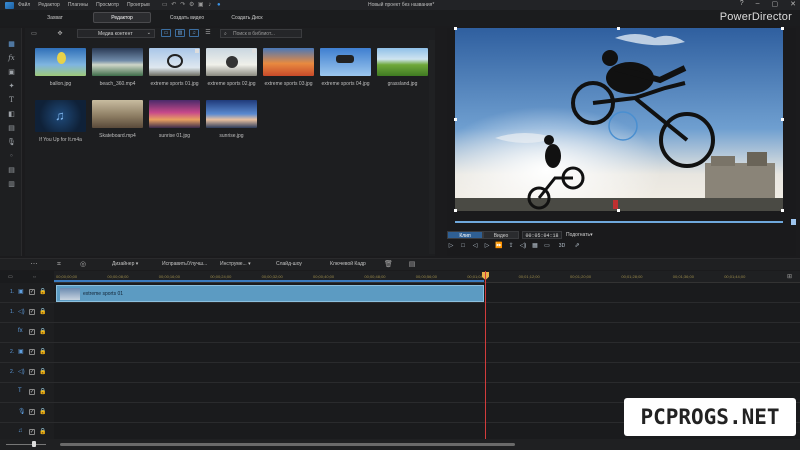  Describe the element at coordinates (55, 17) in the screenshot. I see `tab-capture: Захват` at that location.